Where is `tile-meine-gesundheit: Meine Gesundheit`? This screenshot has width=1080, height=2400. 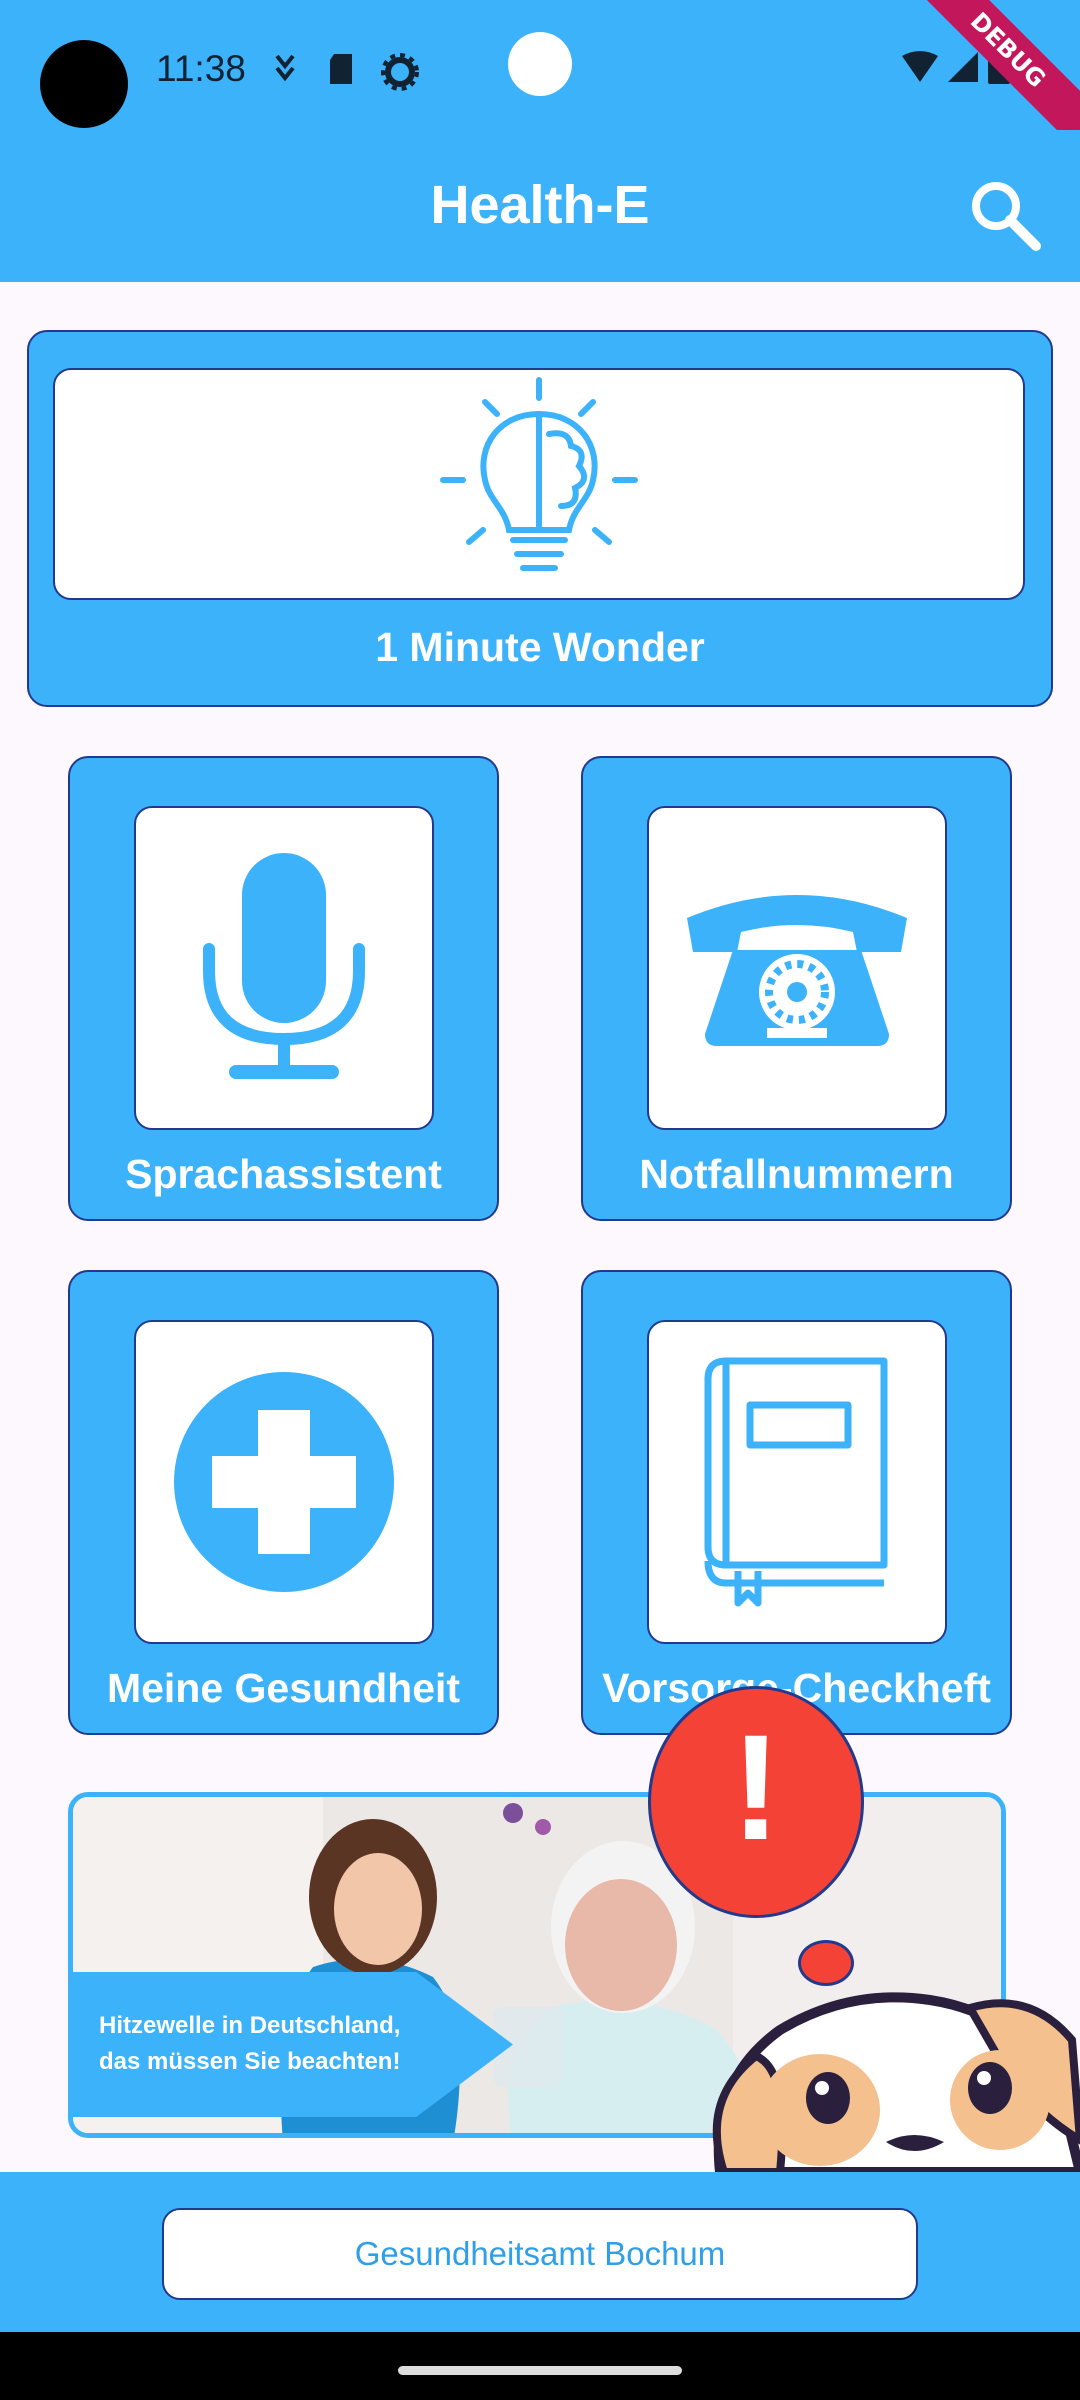
tile-meine-gesundheit: Meine Gesundheit is located at coordinates (283, 1502).